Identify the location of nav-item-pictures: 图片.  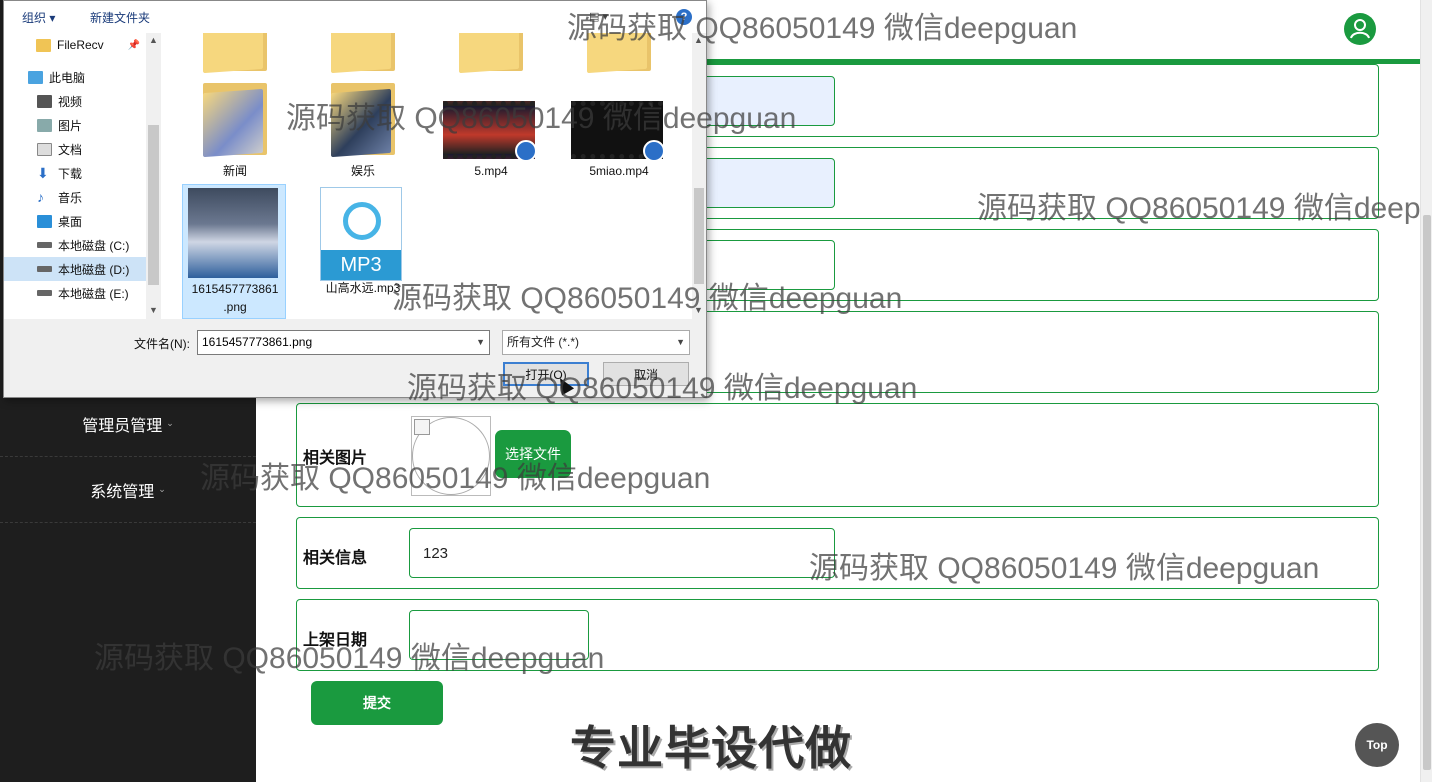
(75, 125).